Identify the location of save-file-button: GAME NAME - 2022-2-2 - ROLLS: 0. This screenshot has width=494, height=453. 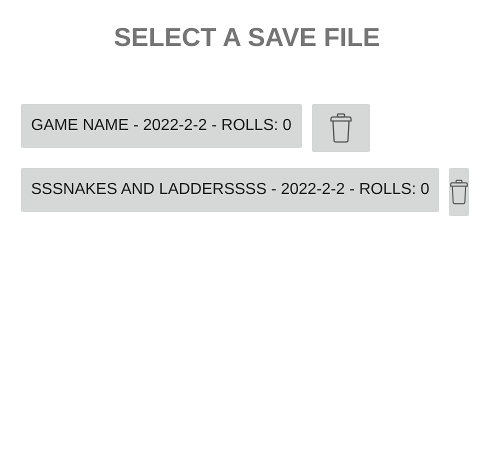
(161, 126).